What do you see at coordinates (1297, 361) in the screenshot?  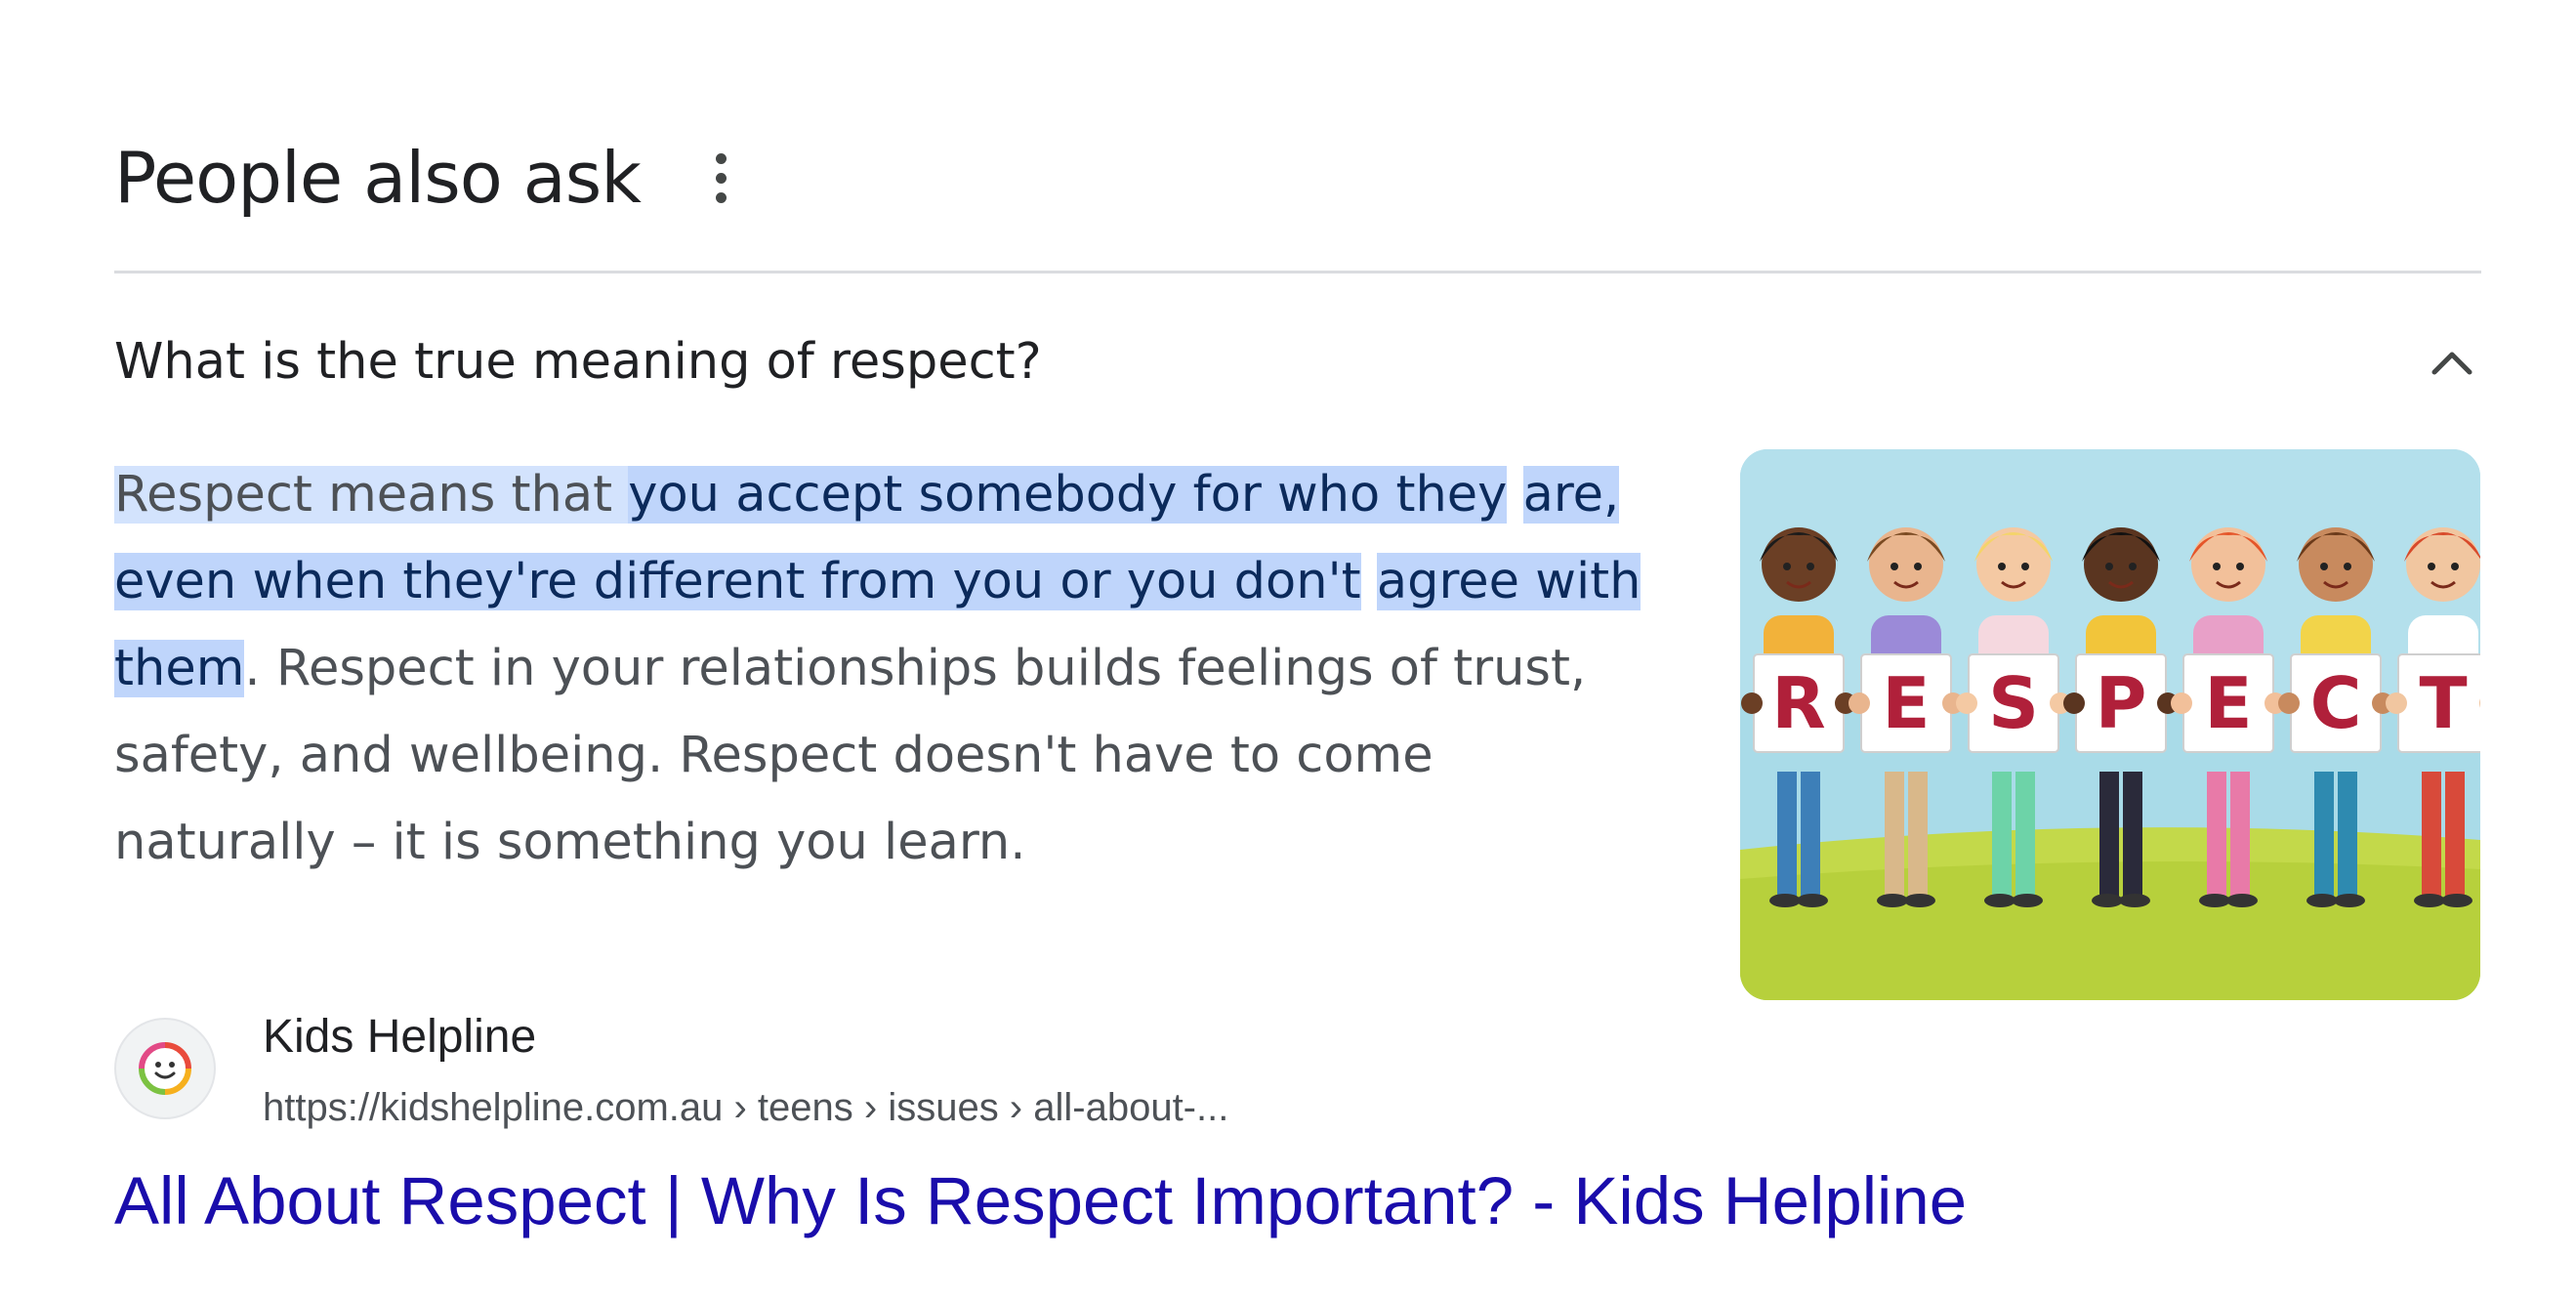 I see `question-accordion: What is the true meaning of respect?` at bounding box center [1297, 361].